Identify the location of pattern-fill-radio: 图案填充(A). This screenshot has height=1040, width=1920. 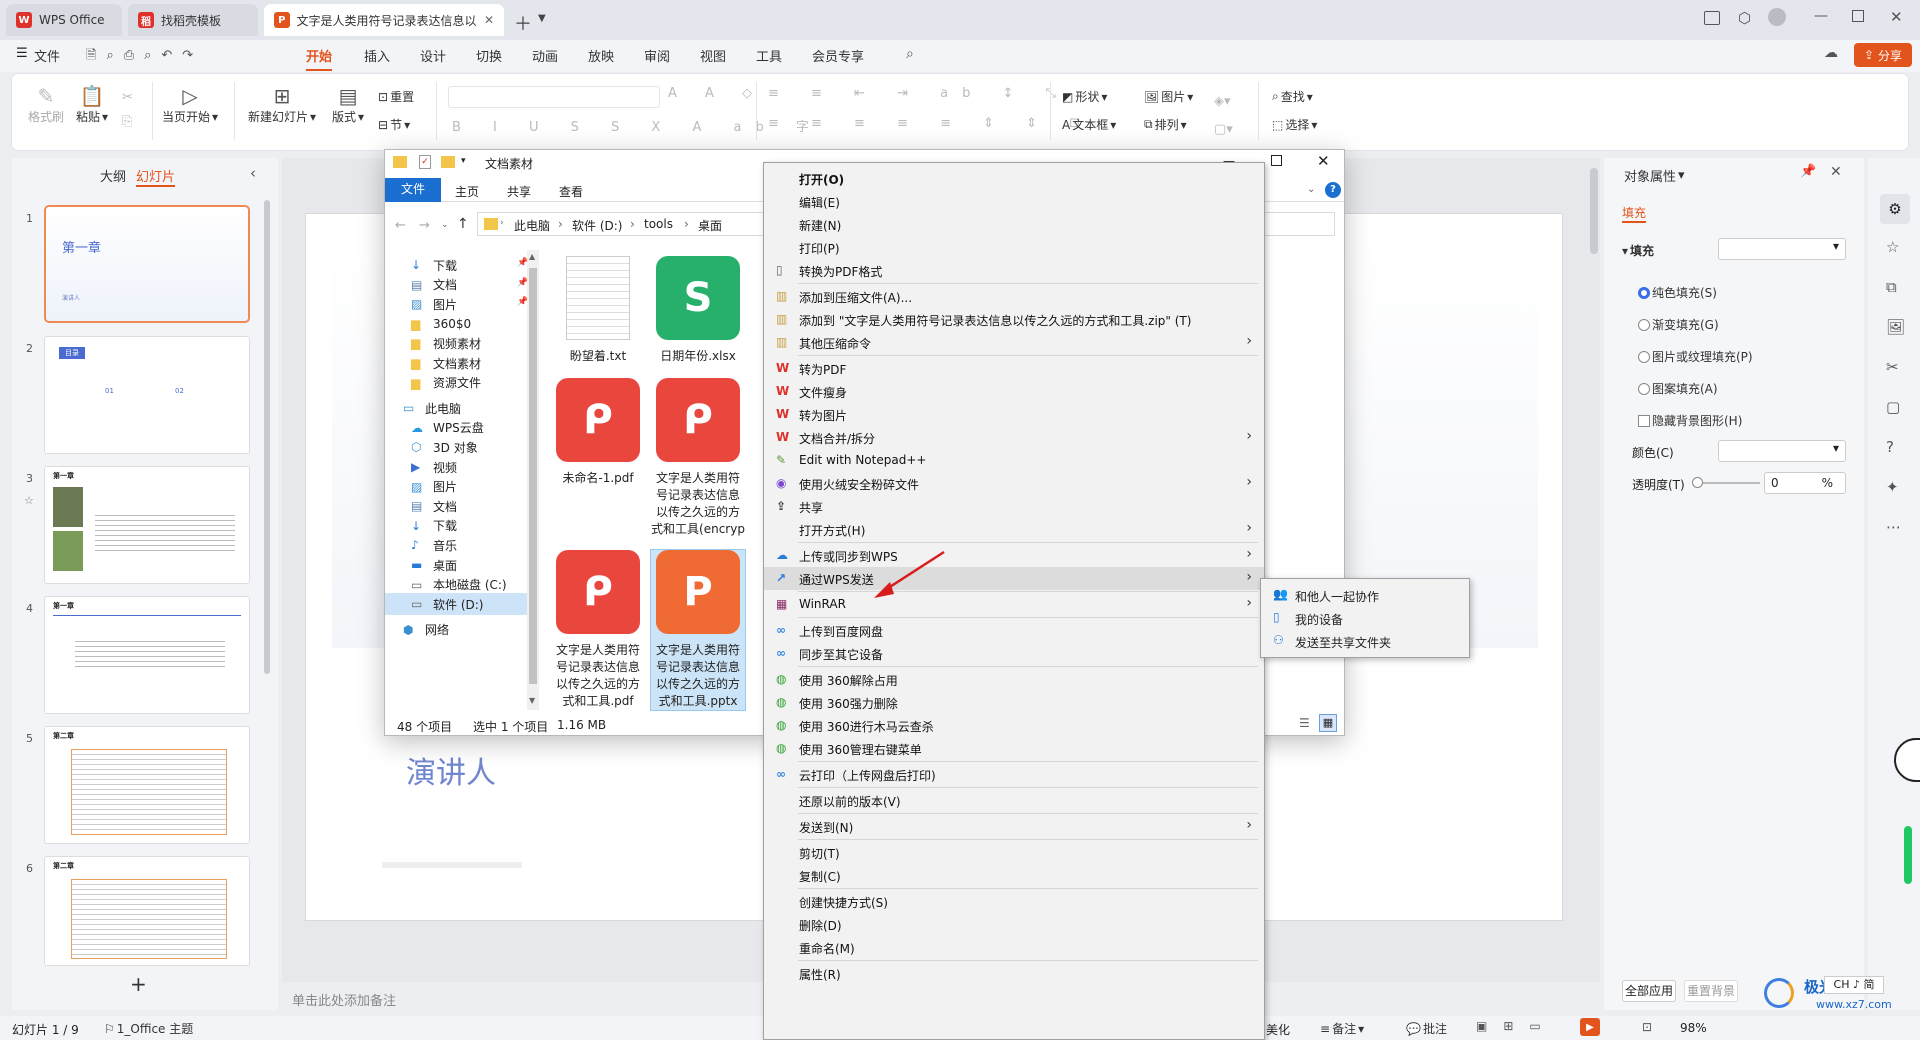
(1678, 388).